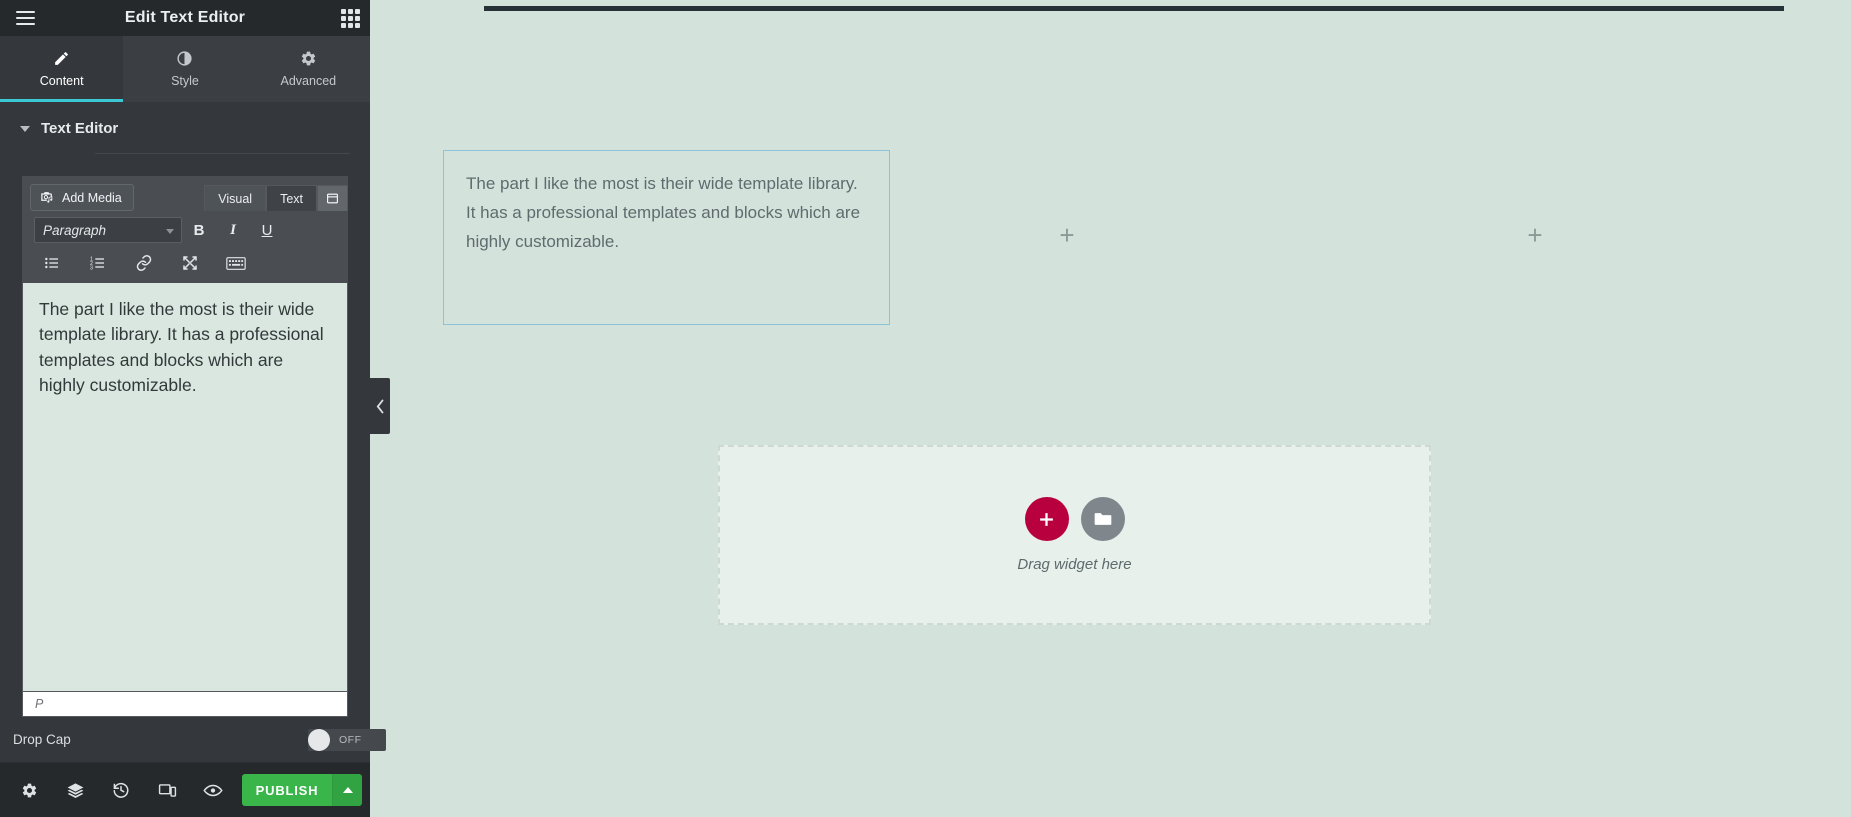 The height and width of the screenshot is (817, 1851). I want to click on folder-icon, so click(1102, 519).